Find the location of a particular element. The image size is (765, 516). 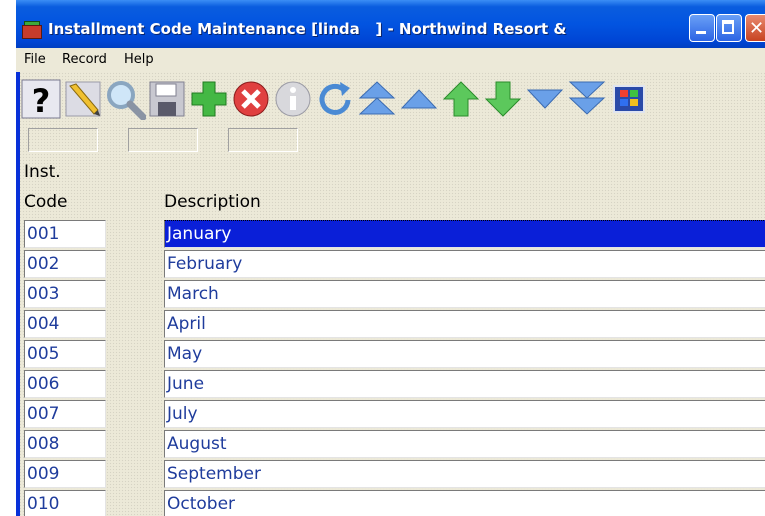

last-record-icon is located at coordinates (587, 98).